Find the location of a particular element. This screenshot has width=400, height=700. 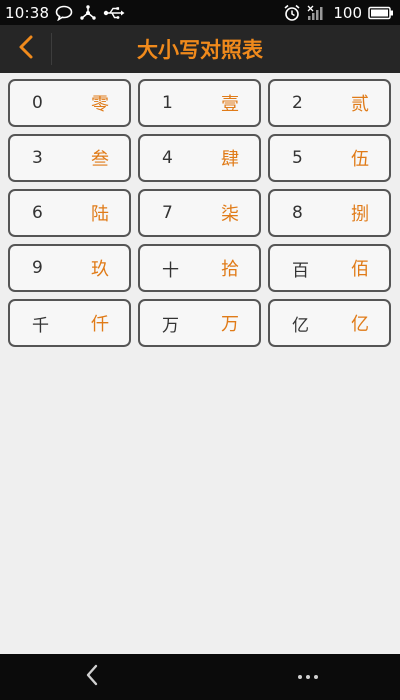

cell-digit: 9 is located at coordinates (37, 268).